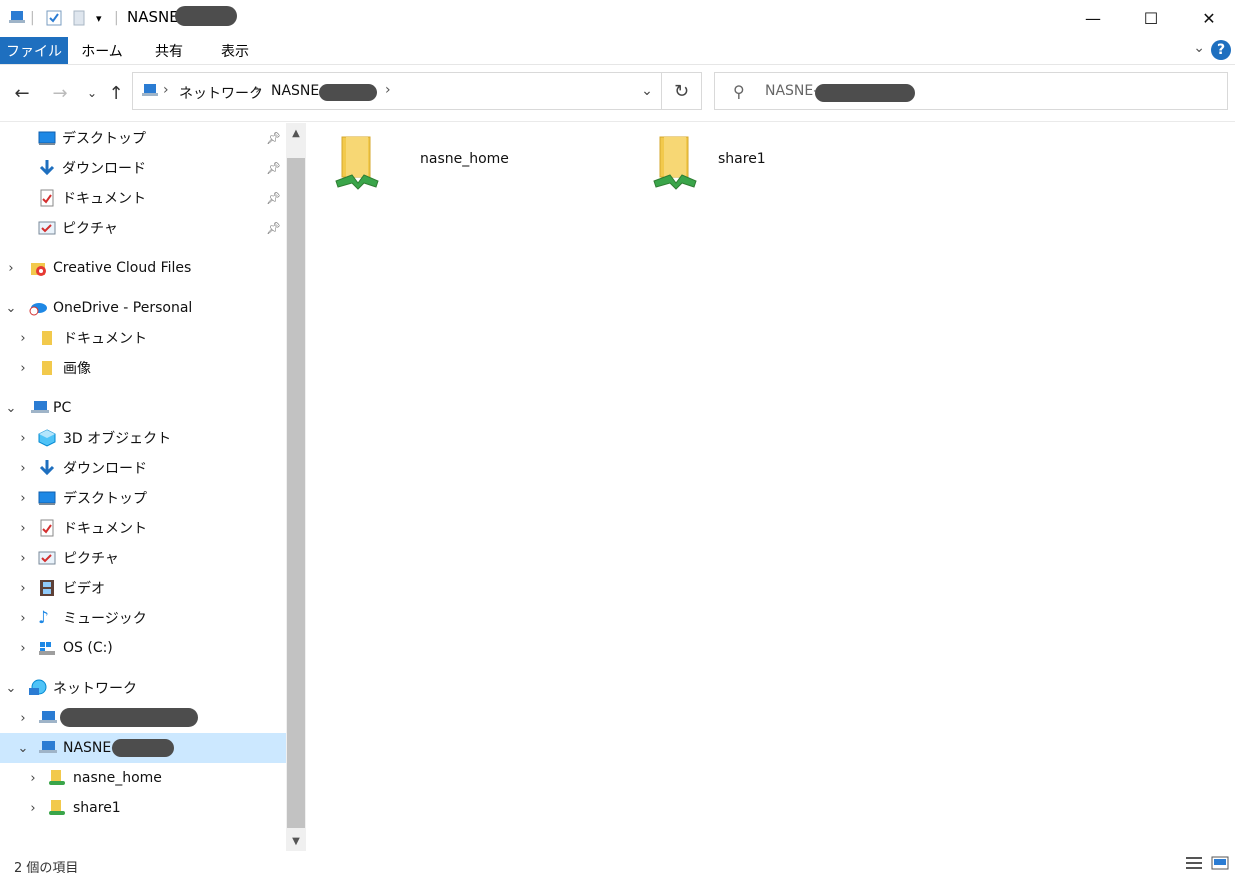 The image size is (1235, 873). I want to click on shared-folder-icon, so click(357, 165).